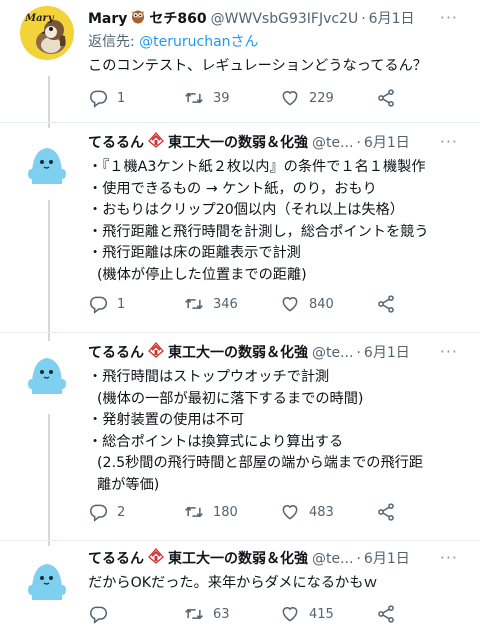  I want to click on tweet-actions: 63 415, so click(246, 614).